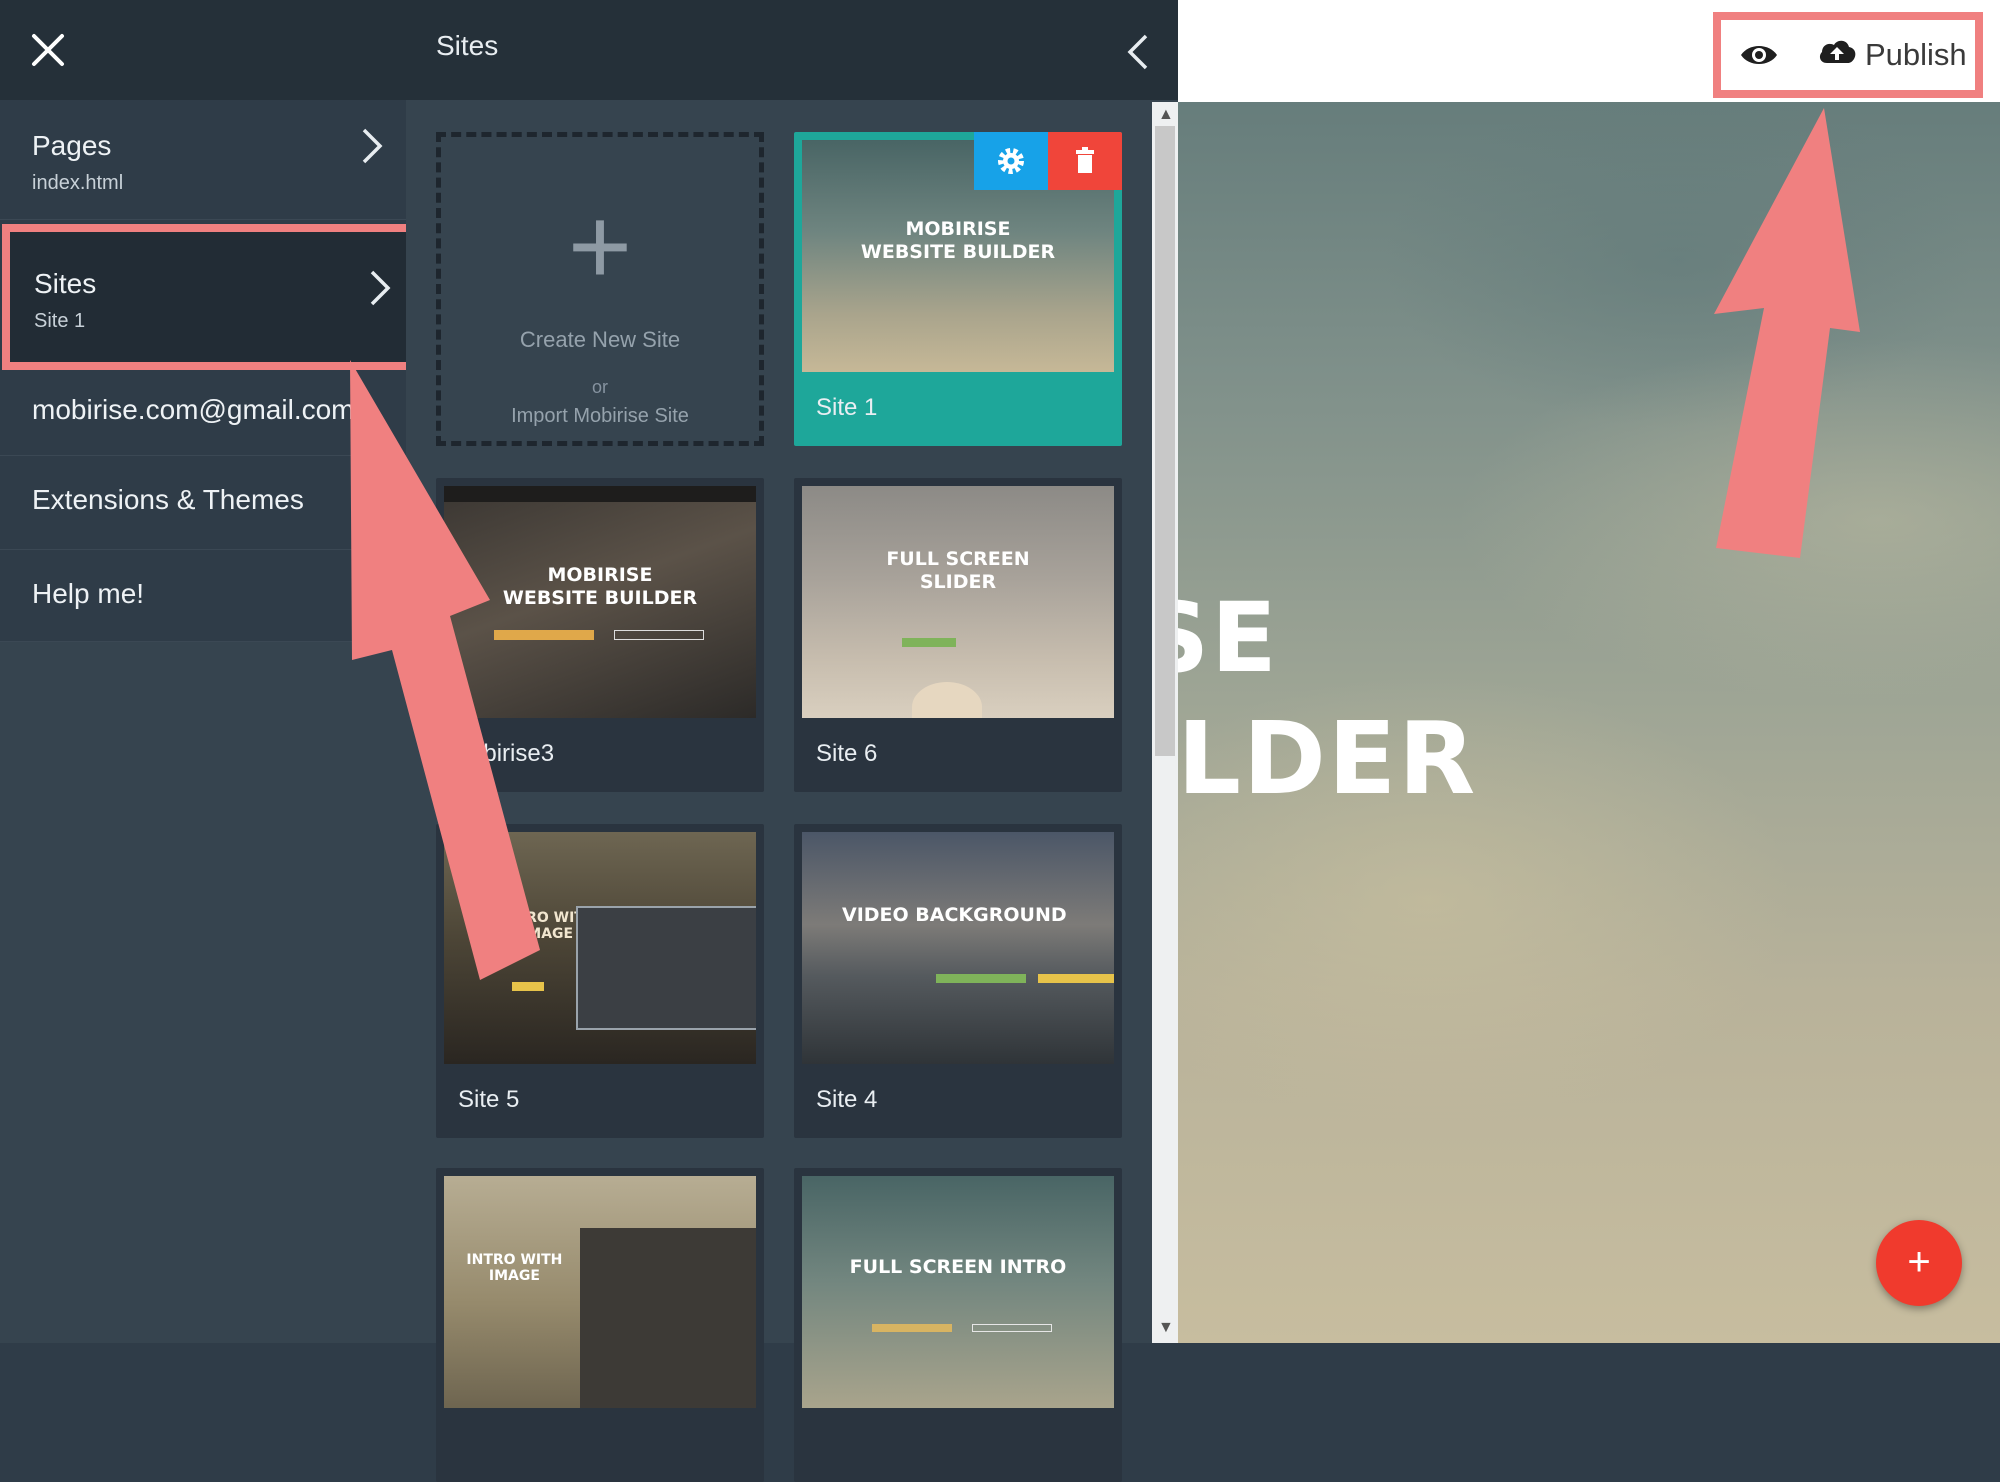 This screenshot has height=1482, width=2000. I want to click on site-card-site-6: FULL SCREEN SLIDER Site 6, so click(958, 635).